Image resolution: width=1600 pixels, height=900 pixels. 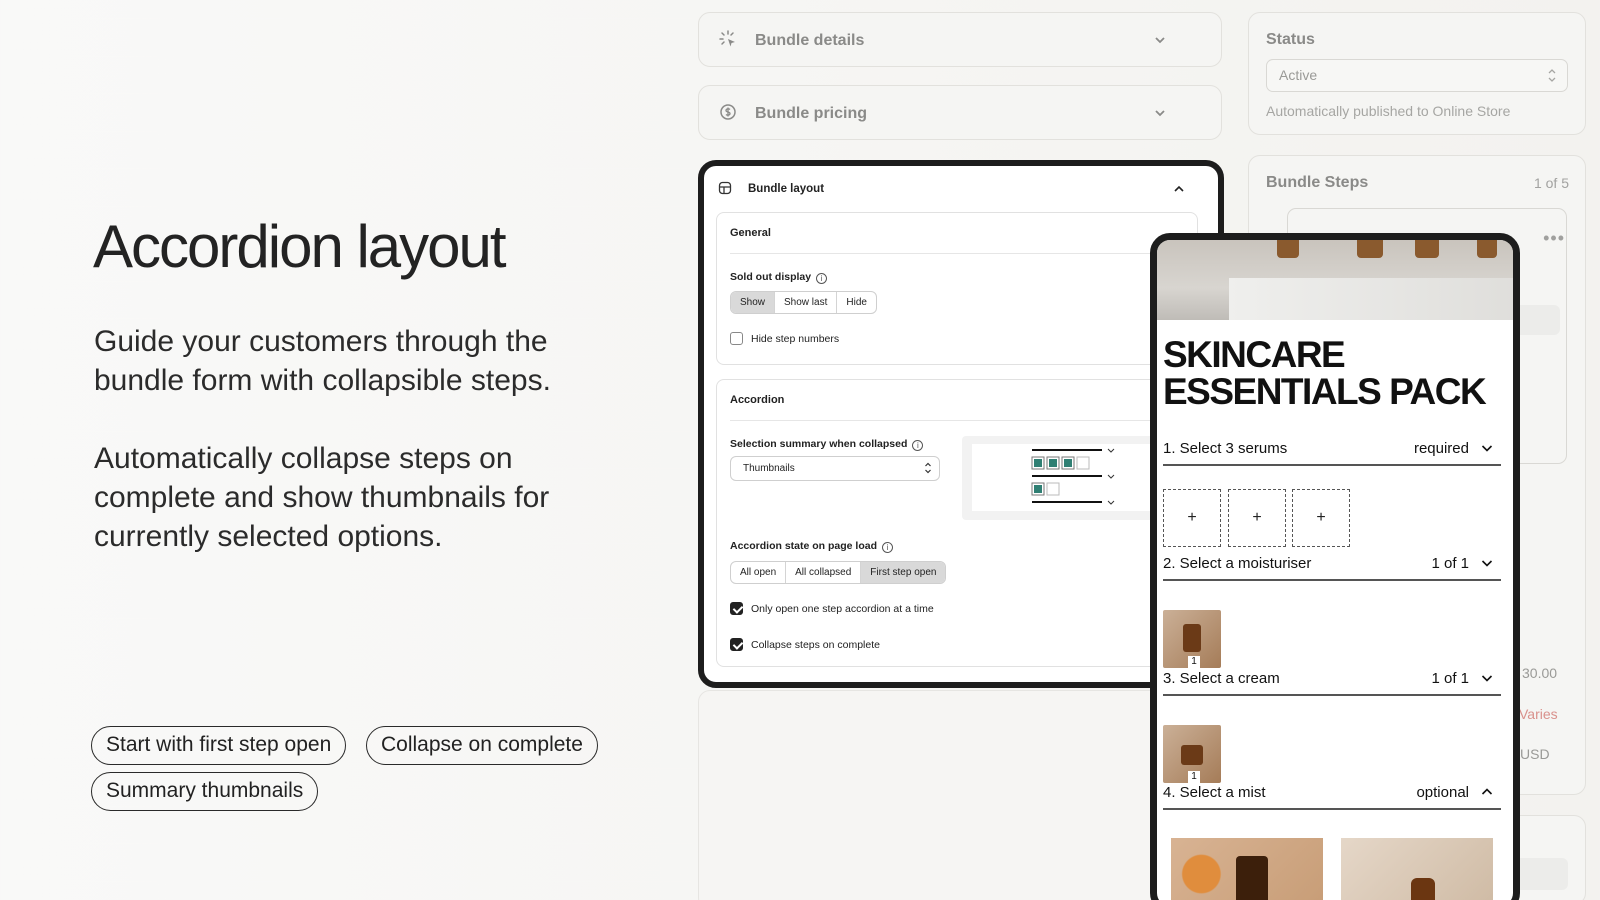 What do you see at coordinates (960, 112) in the screenshot?
I see `bundle-pricing-card: Bundle pricing` at bounding box center [960, 112].